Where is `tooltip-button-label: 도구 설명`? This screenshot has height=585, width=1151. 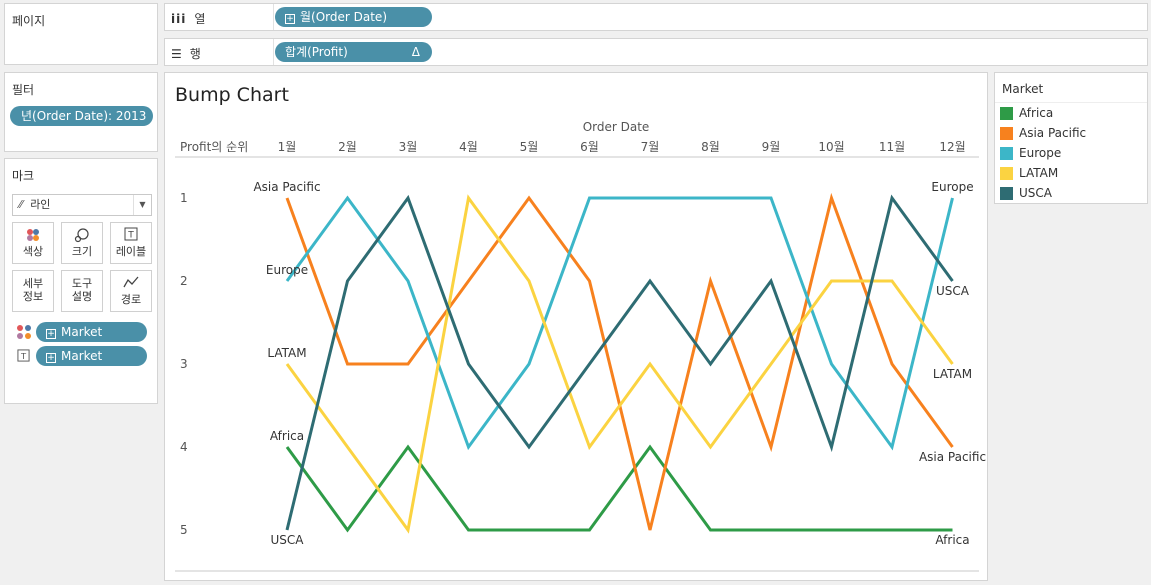
tooltip-button-label: 도구 설명 is located at coordinates (82, 290).